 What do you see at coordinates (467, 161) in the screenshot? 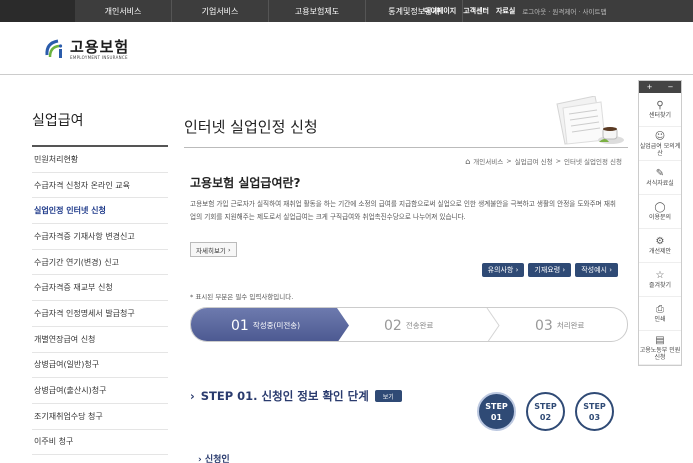
I see `home-icon: ⌂` at bounding box center [467, 161].